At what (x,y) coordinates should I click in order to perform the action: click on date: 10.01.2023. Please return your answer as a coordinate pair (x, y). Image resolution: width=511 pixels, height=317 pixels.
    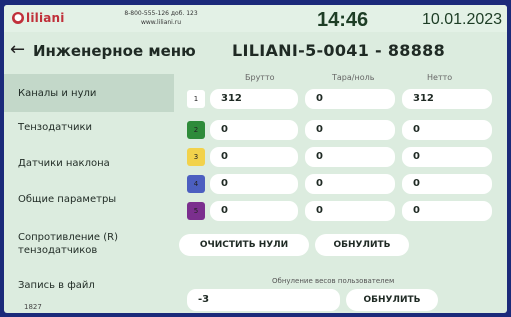
    Looking at the image, I should click on (462, 19).